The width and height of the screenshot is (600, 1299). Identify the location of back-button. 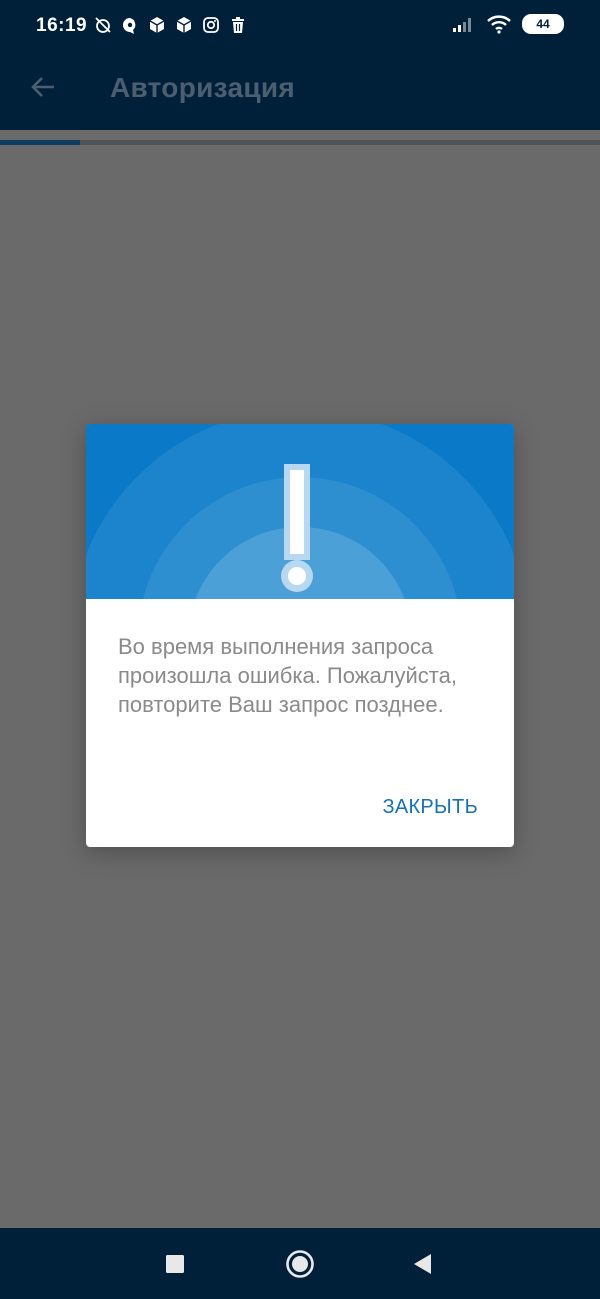
(43, 87).